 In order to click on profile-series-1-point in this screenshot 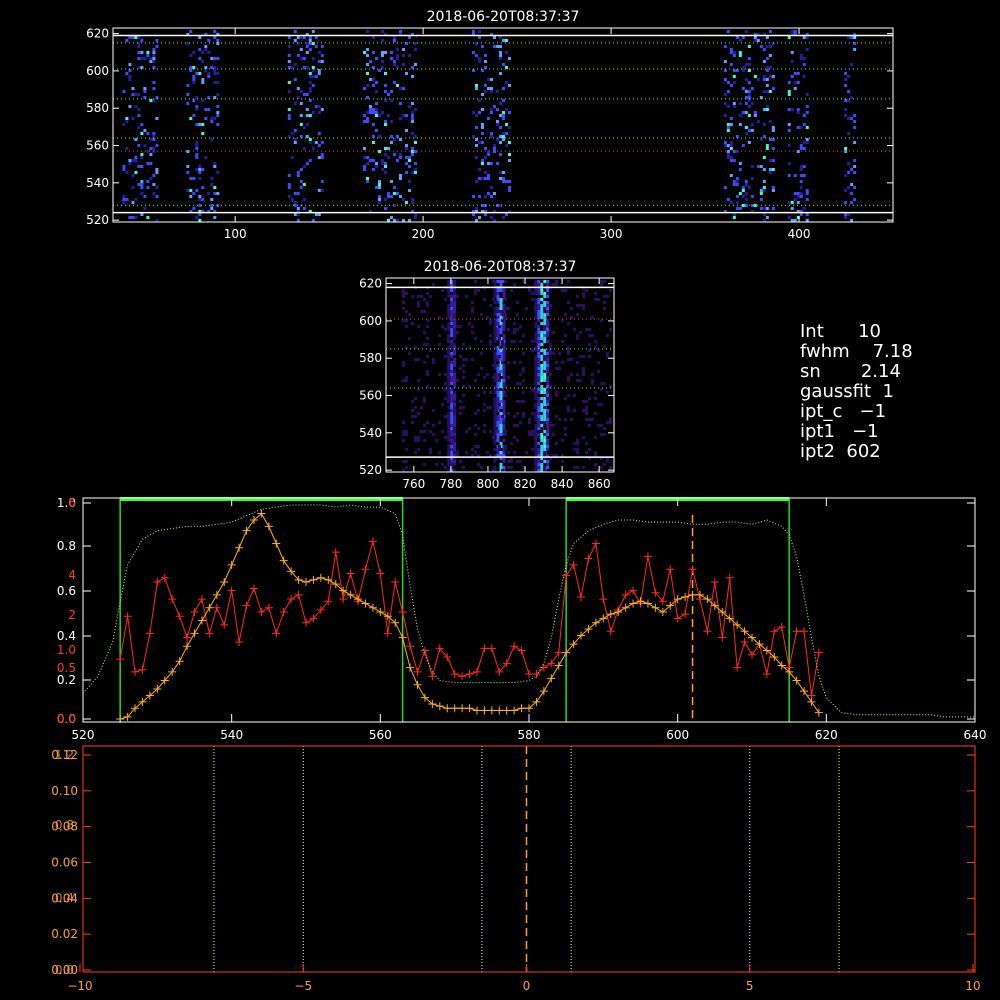, I will do `click(268, 526)`.